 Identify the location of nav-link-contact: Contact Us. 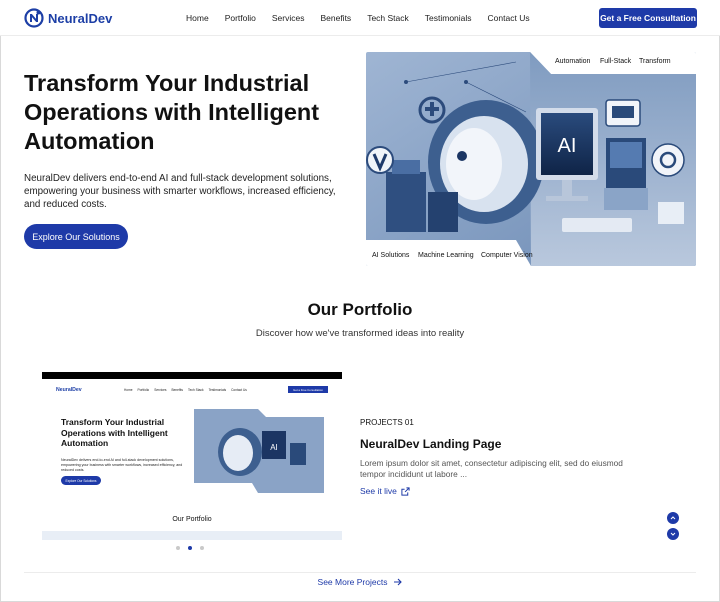
(509, 18).